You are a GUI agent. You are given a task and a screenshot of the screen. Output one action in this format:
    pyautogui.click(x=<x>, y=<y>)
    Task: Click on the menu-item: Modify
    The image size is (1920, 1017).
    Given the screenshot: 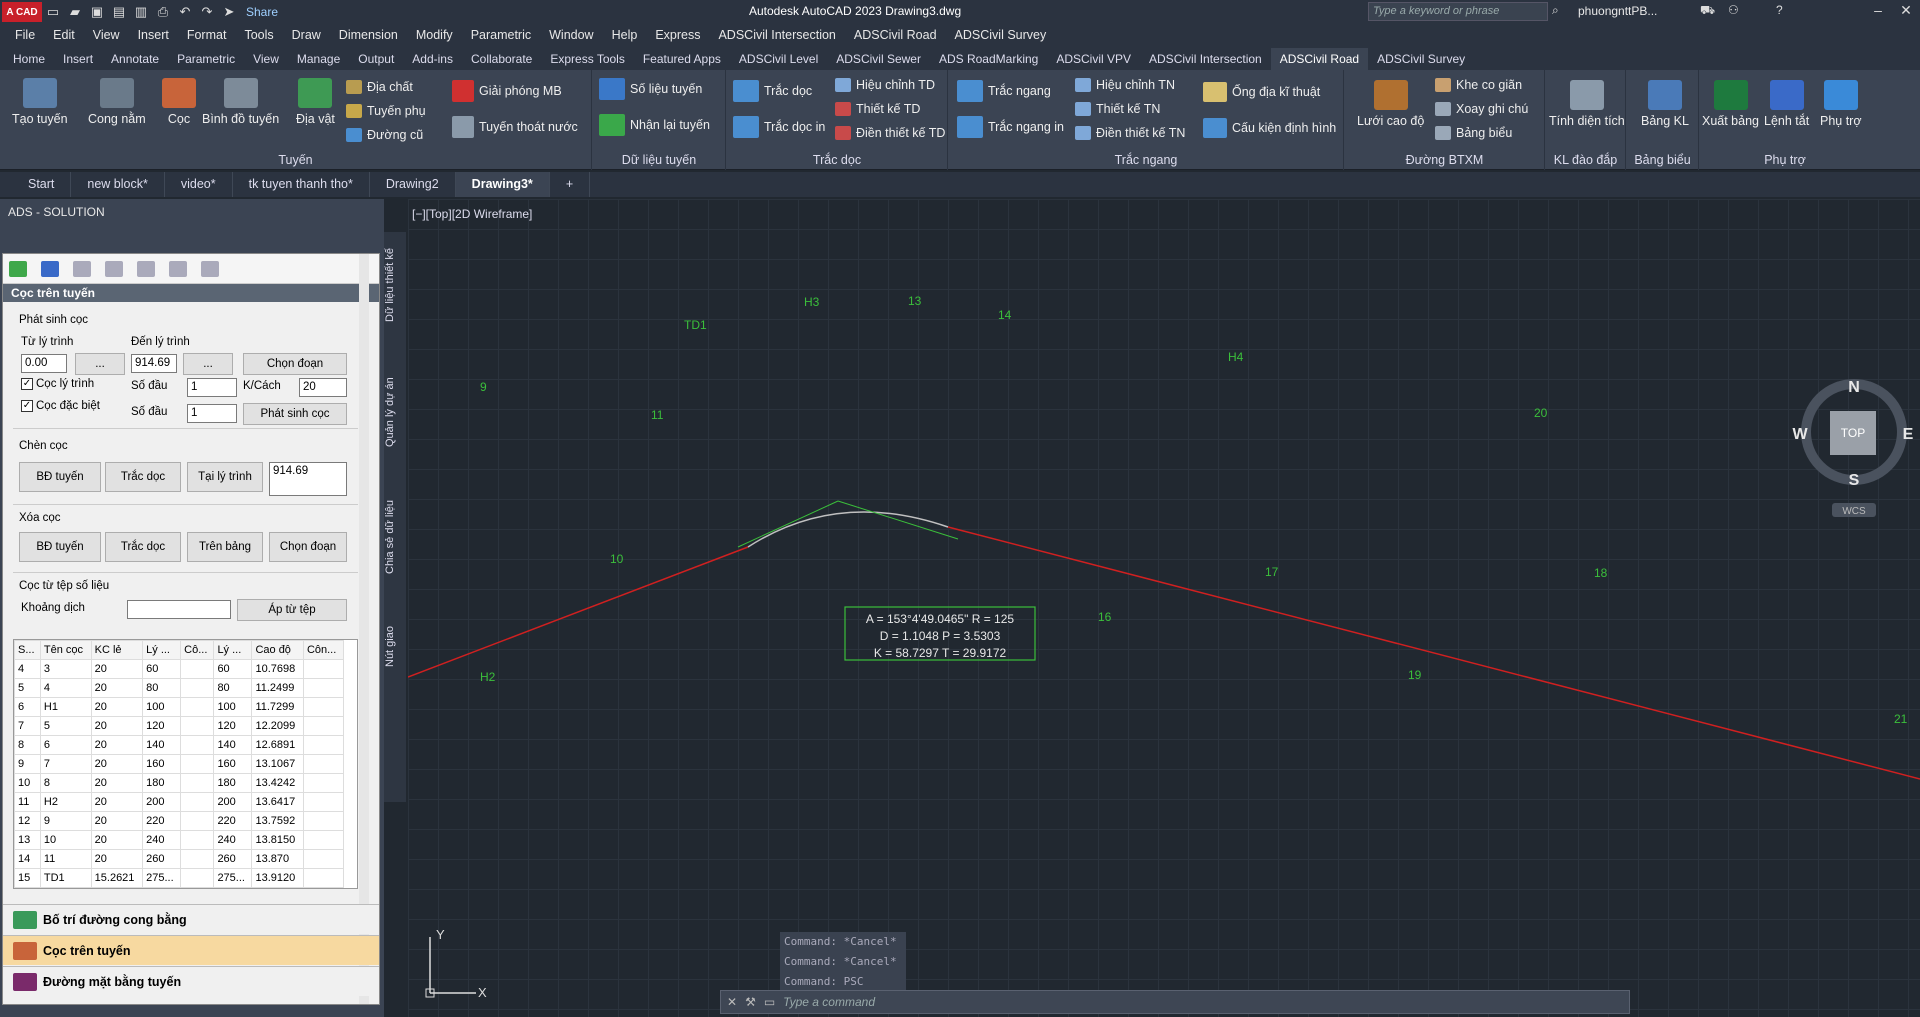 What is the action you would take?
    pyautogui.click(x=434, y=35)
    